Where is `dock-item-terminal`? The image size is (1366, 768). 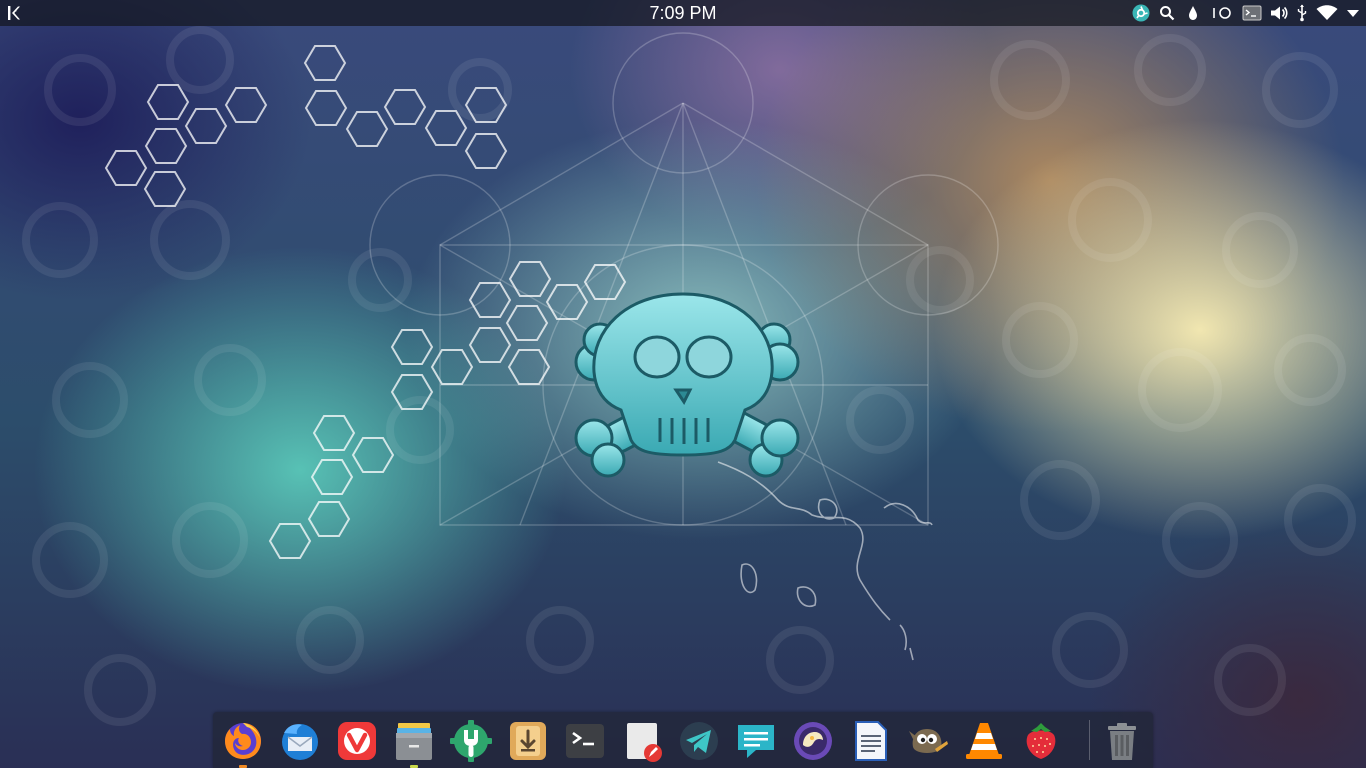 dock-item-terminal is located at coordinates (585, 741).